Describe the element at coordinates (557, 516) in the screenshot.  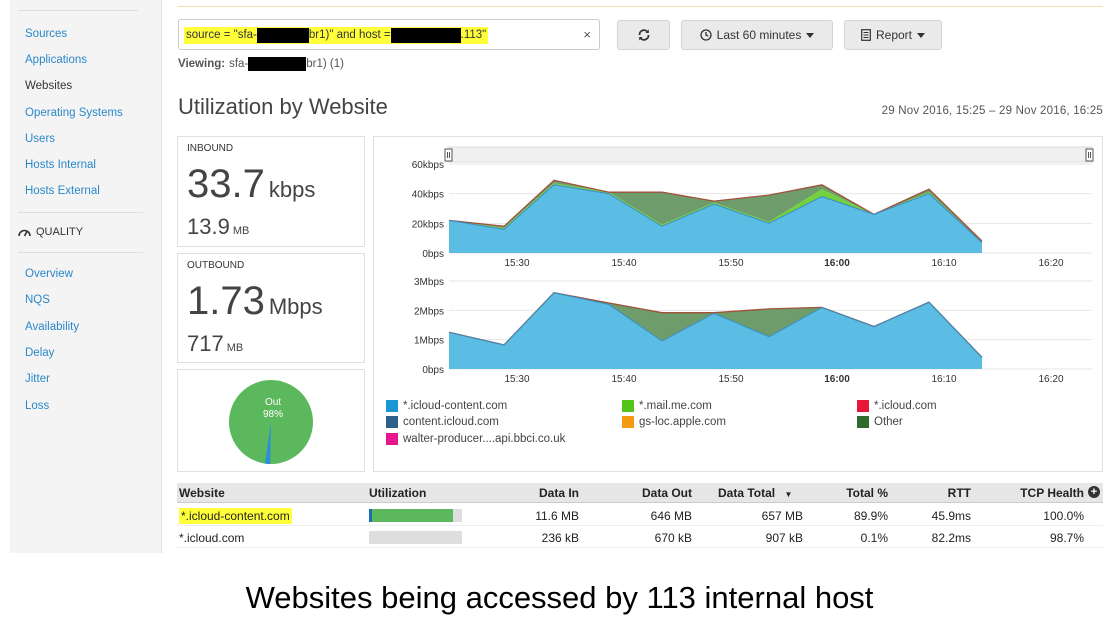
I see `cell-data-in: 11.6 MB` at that location.